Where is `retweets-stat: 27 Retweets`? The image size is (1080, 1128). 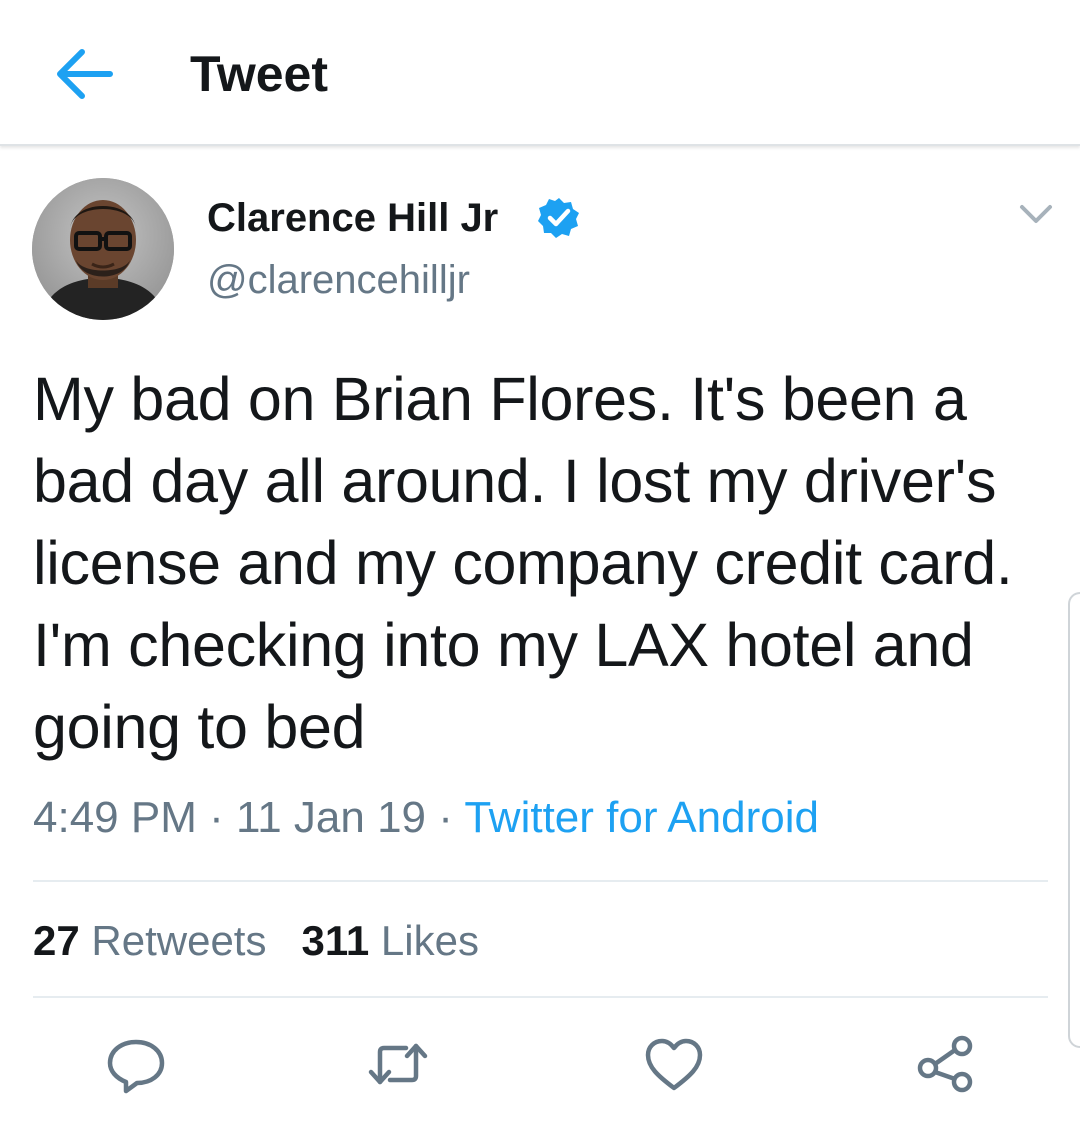 retweets-stat: 27 Retweets is located at coordinates (149, 940).